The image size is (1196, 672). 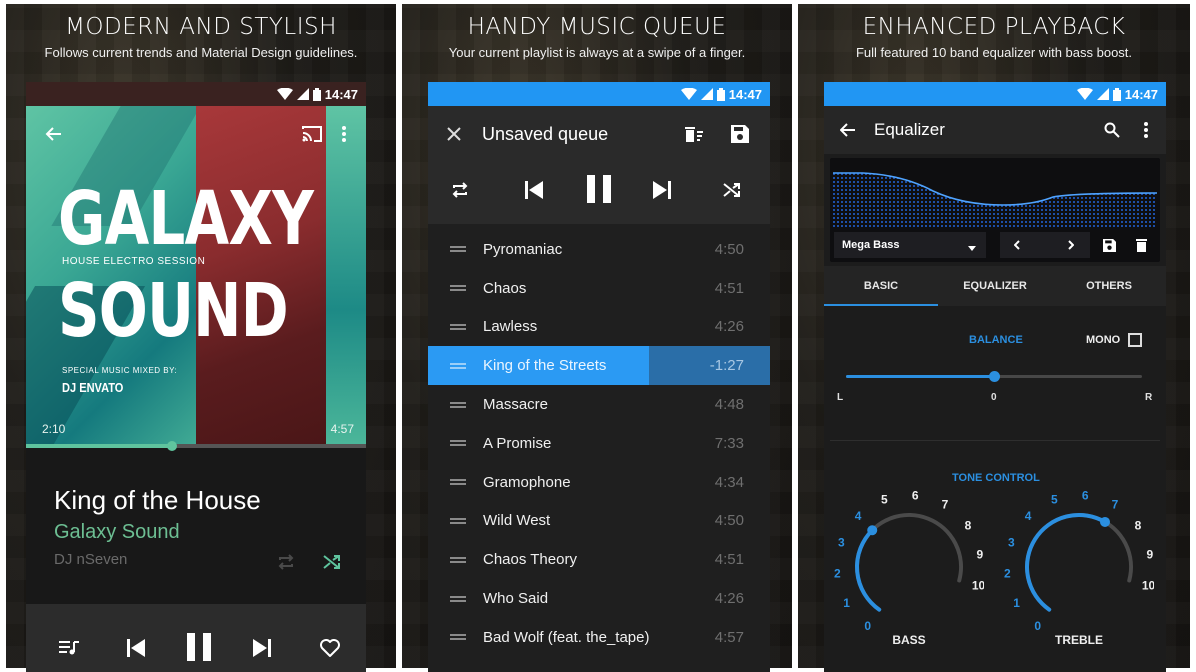 I want to click on treble-knob-tick-label: 3, so click(x=1011, y=542).